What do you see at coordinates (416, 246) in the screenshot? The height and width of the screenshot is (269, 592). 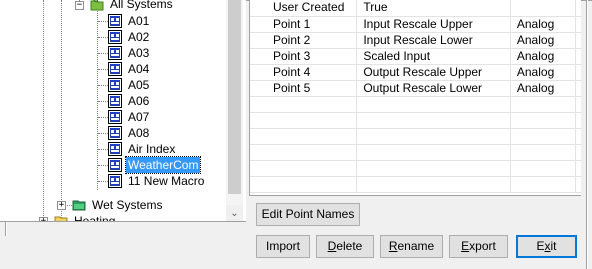 I see `rename-label-rest: ename` at bounding box center [416, 246].